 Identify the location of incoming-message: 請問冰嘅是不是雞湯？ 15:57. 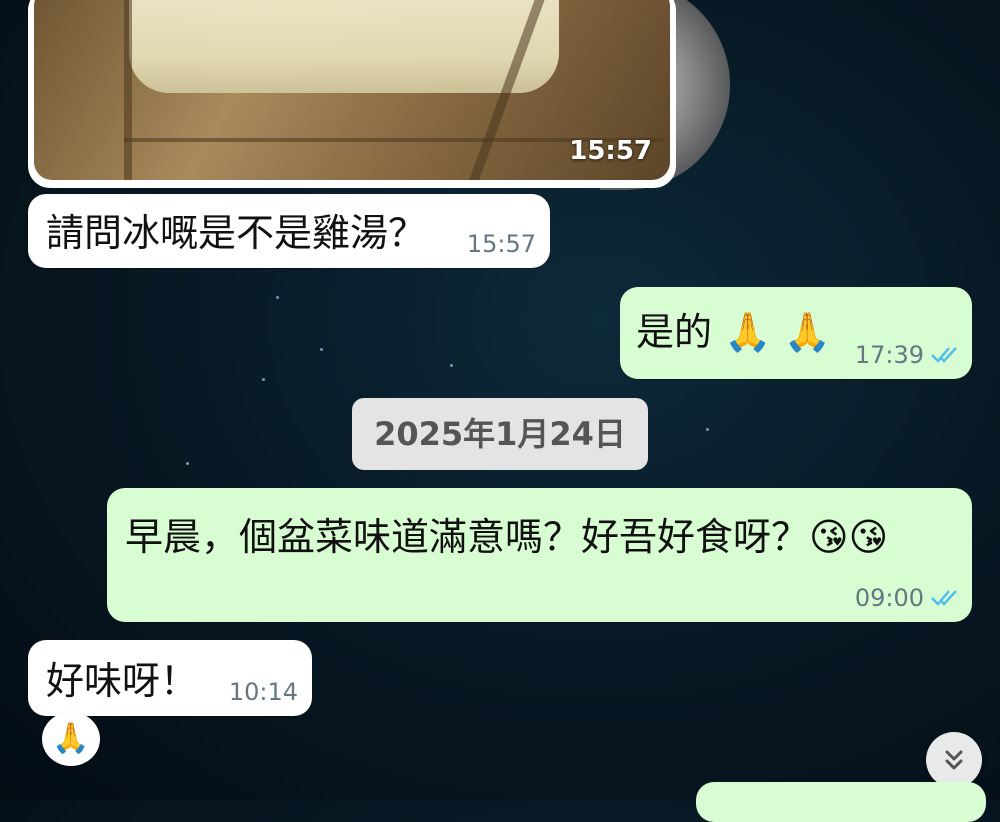
(289, 231).